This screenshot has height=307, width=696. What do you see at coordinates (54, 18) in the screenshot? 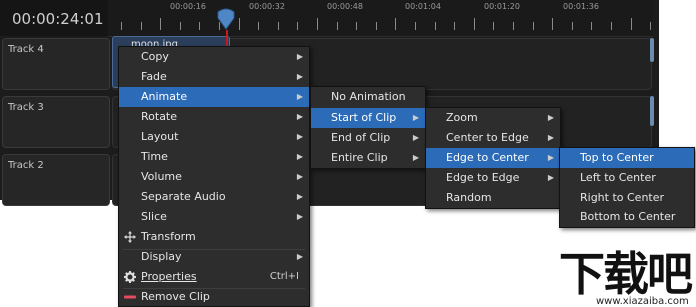
I see `timecode-display: 00:00:24:01` at bounding box center [54, 18].